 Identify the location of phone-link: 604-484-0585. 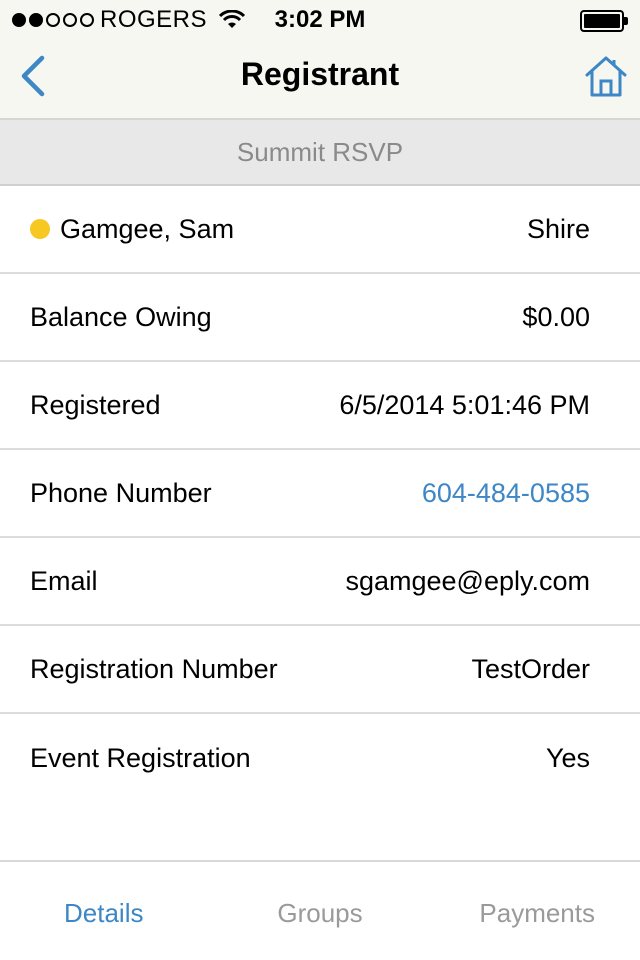
(506, 493).